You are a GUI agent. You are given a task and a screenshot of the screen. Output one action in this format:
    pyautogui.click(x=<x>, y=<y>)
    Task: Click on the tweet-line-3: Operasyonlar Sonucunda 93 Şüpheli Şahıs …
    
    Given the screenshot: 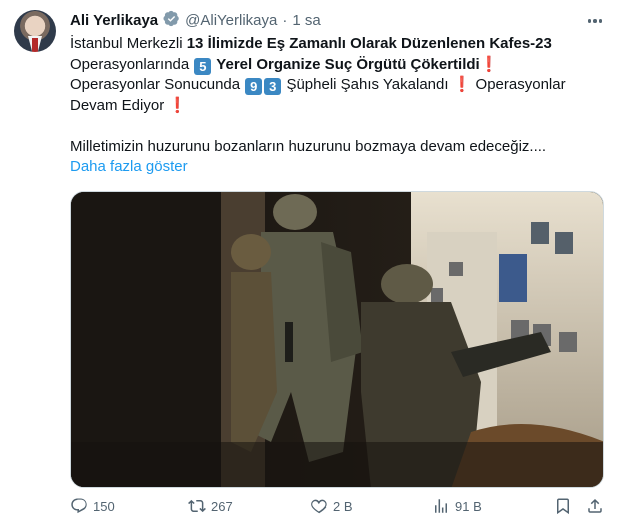 What is the action you would take?
    pyautogui.click(x=318, y=85)
    